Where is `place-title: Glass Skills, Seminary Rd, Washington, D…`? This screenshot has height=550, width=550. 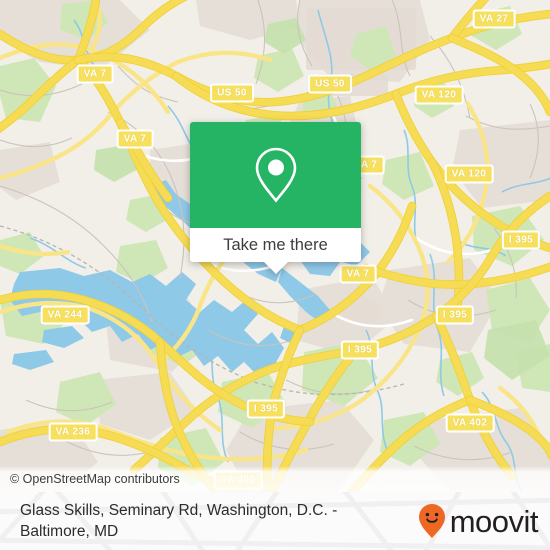 place-title: Glass Skills, Seminary Rd, Washington, D… is located at coordinates (179, 521).